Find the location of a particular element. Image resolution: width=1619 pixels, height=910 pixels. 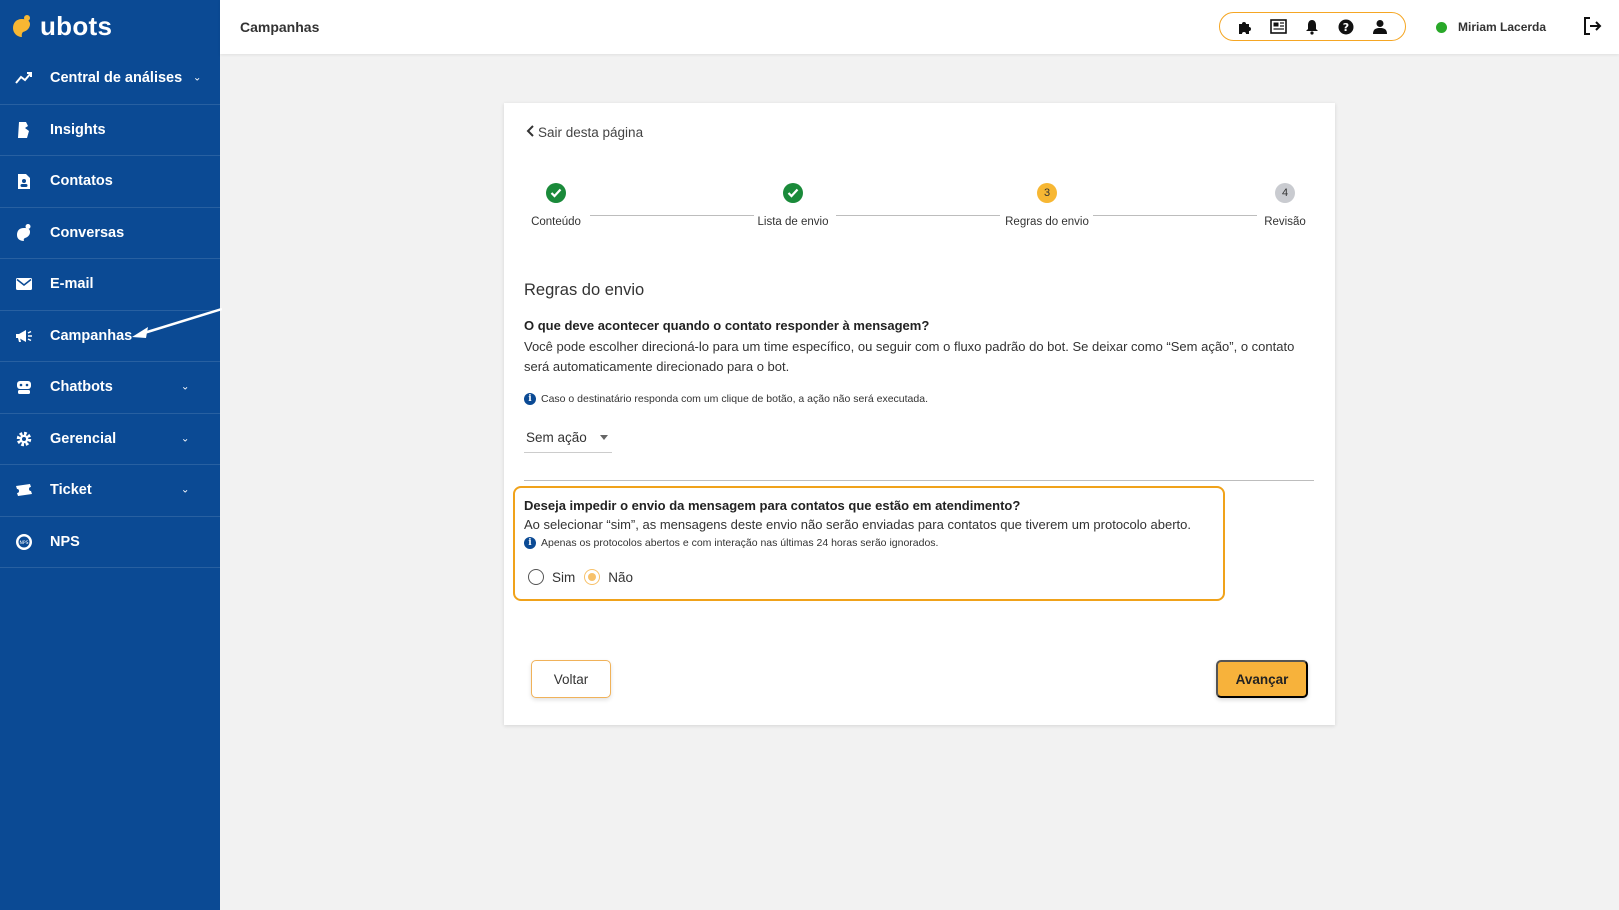

megaphone-icon is located at coordinates (24, 336).